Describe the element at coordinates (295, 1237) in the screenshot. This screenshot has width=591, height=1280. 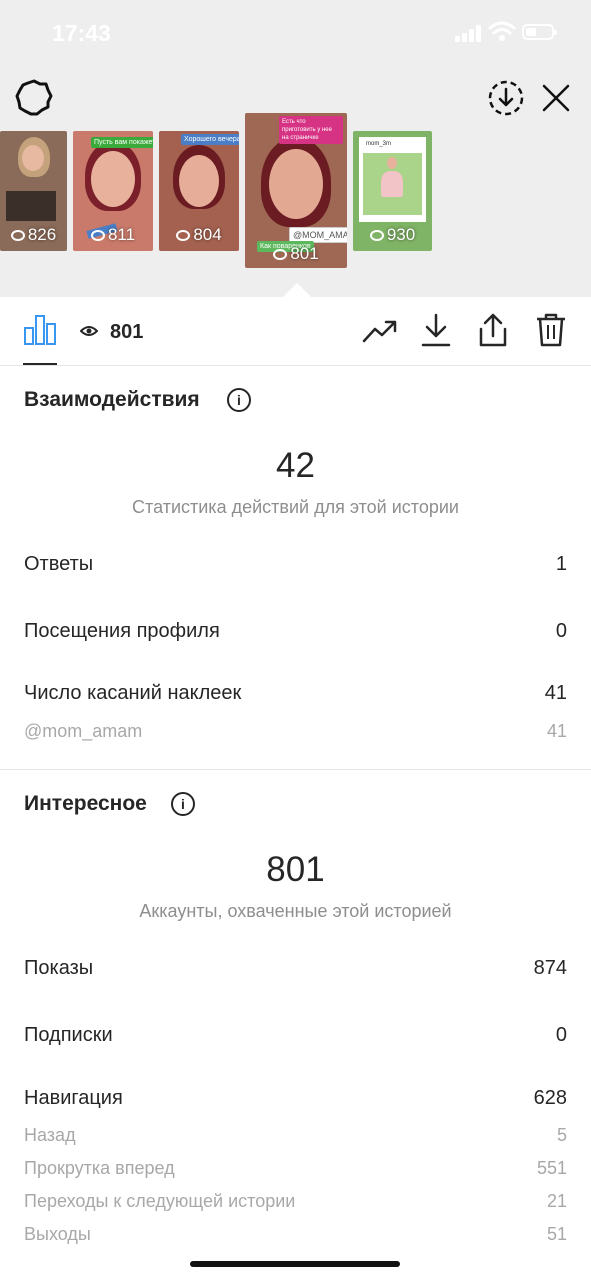
I see `navigation-row-exits: Выходы 51` at that location.